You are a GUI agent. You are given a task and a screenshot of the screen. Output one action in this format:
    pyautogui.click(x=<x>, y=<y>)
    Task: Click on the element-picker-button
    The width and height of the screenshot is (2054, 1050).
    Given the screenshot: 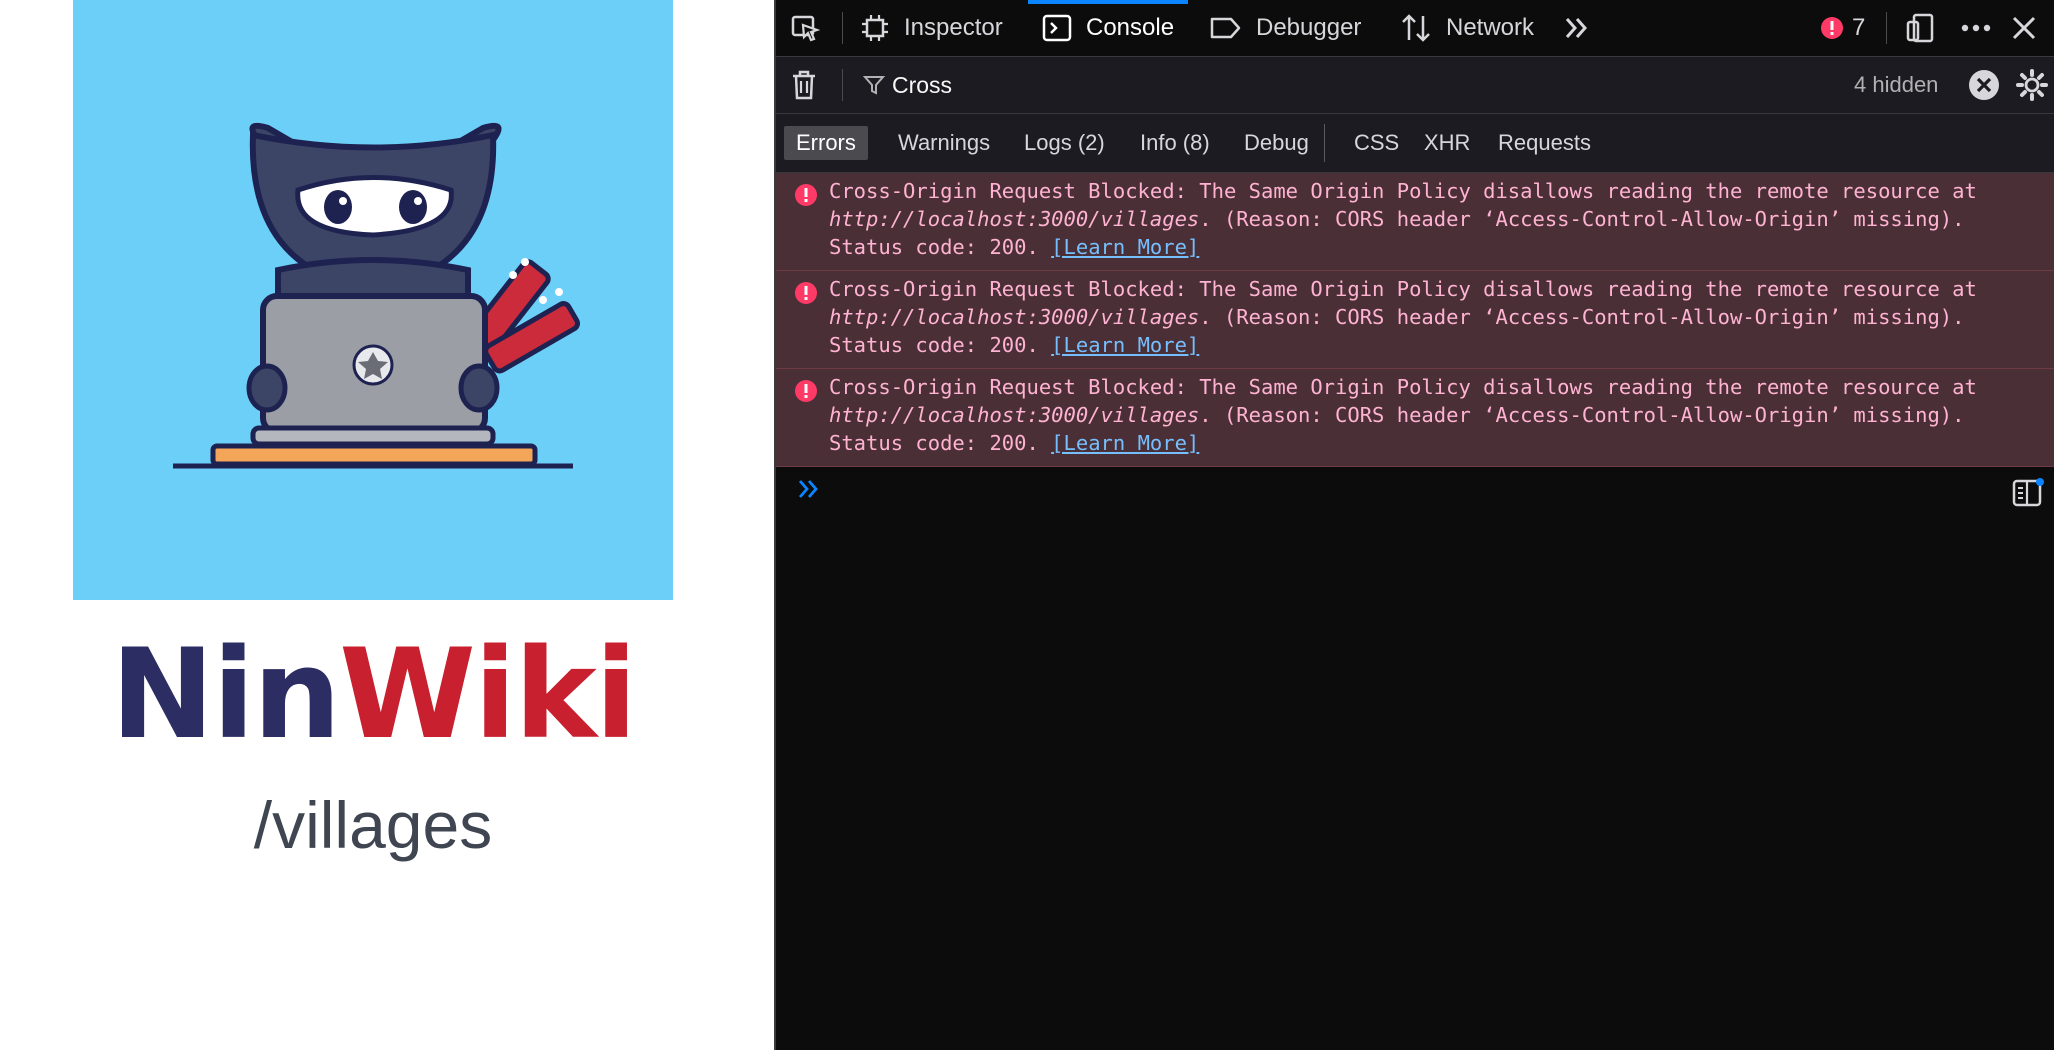 What is the action you would take?
    pyautogui.click(x=812, y=28)
    